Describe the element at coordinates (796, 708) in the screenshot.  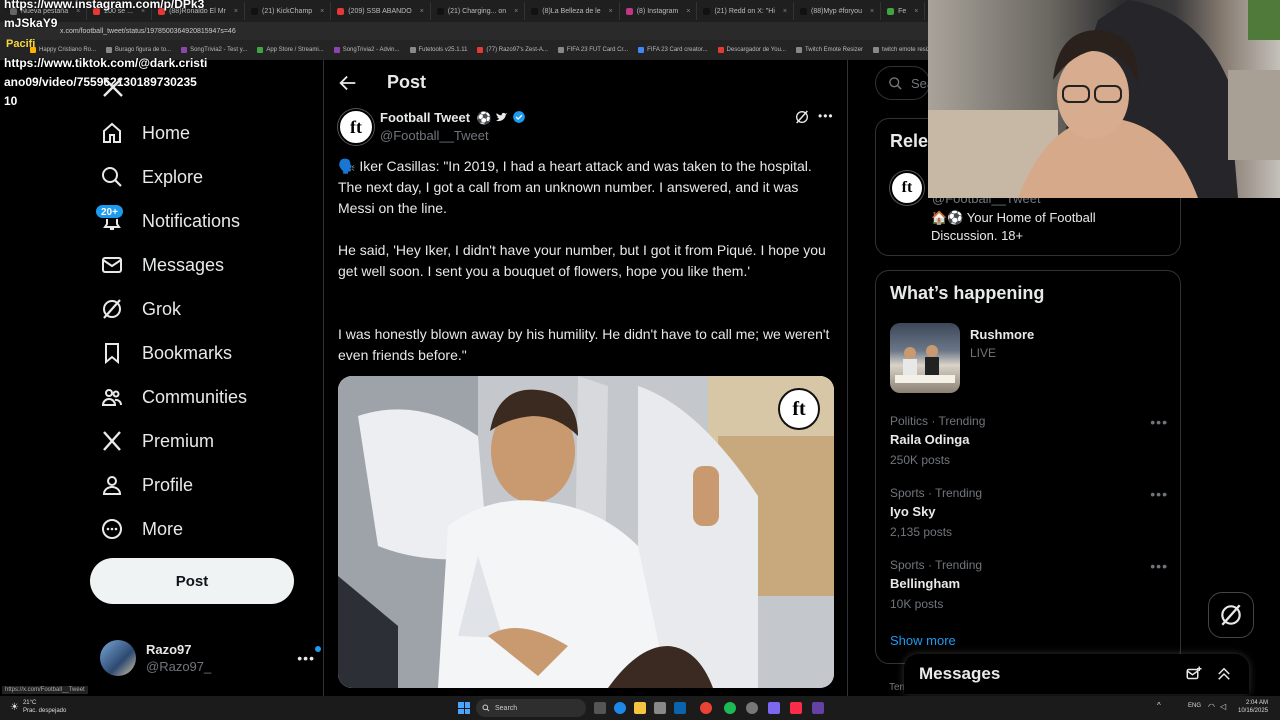
I see `music-icon` at that location.